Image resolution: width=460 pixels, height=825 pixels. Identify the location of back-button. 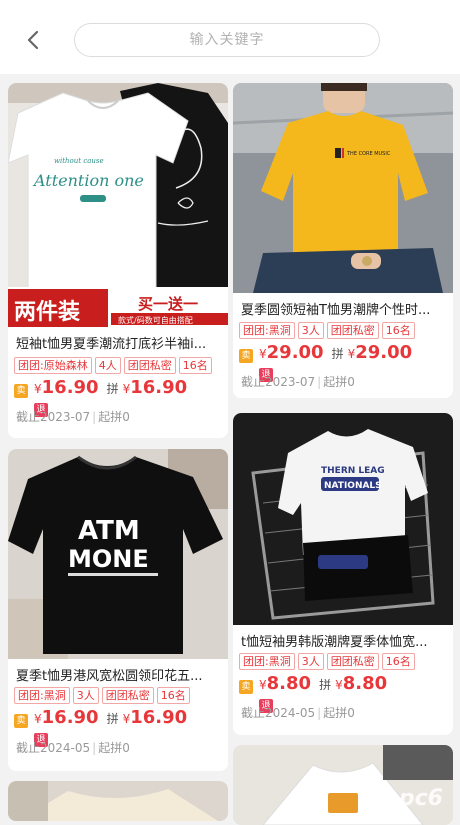
(34, 40).